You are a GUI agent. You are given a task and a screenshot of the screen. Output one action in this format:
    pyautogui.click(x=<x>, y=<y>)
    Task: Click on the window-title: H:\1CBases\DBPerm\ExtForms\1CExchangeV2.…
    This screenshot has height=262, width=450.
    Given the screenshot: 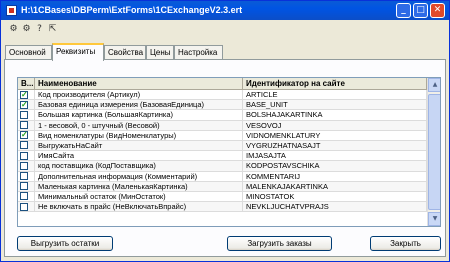 What is the action you would take?
    pyautogui.click(x=132, y=10)
    